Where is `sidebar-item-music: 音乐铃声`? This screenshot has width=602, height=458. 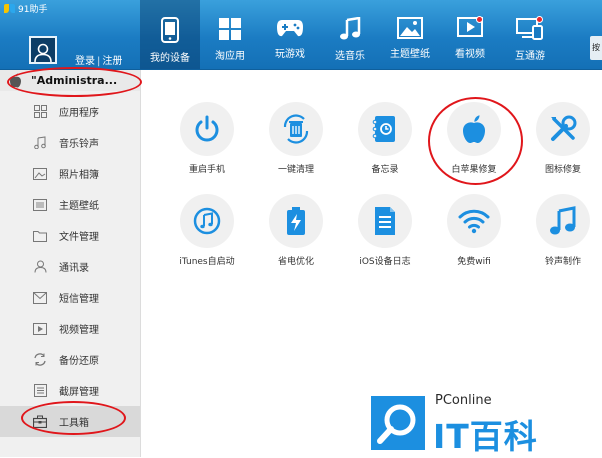
sidebar-item-music: 音乐铃声 is located at coordinates (70, 142).